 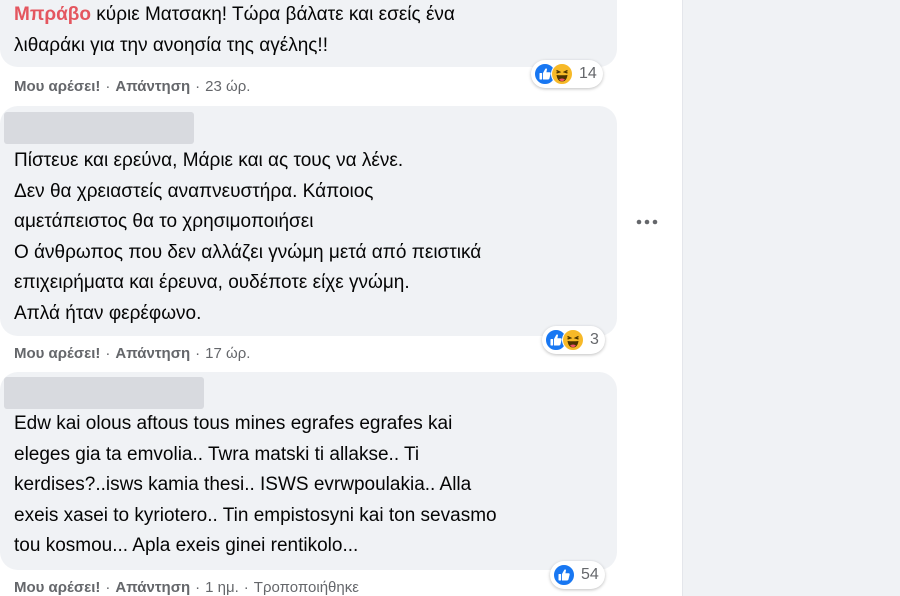 What do you see at coordinates (164, 221) in the screenshot?
I see `comment-line: αμετάπειστος θα το χρησιμοποιήσει` at bounding box center [164, 221].